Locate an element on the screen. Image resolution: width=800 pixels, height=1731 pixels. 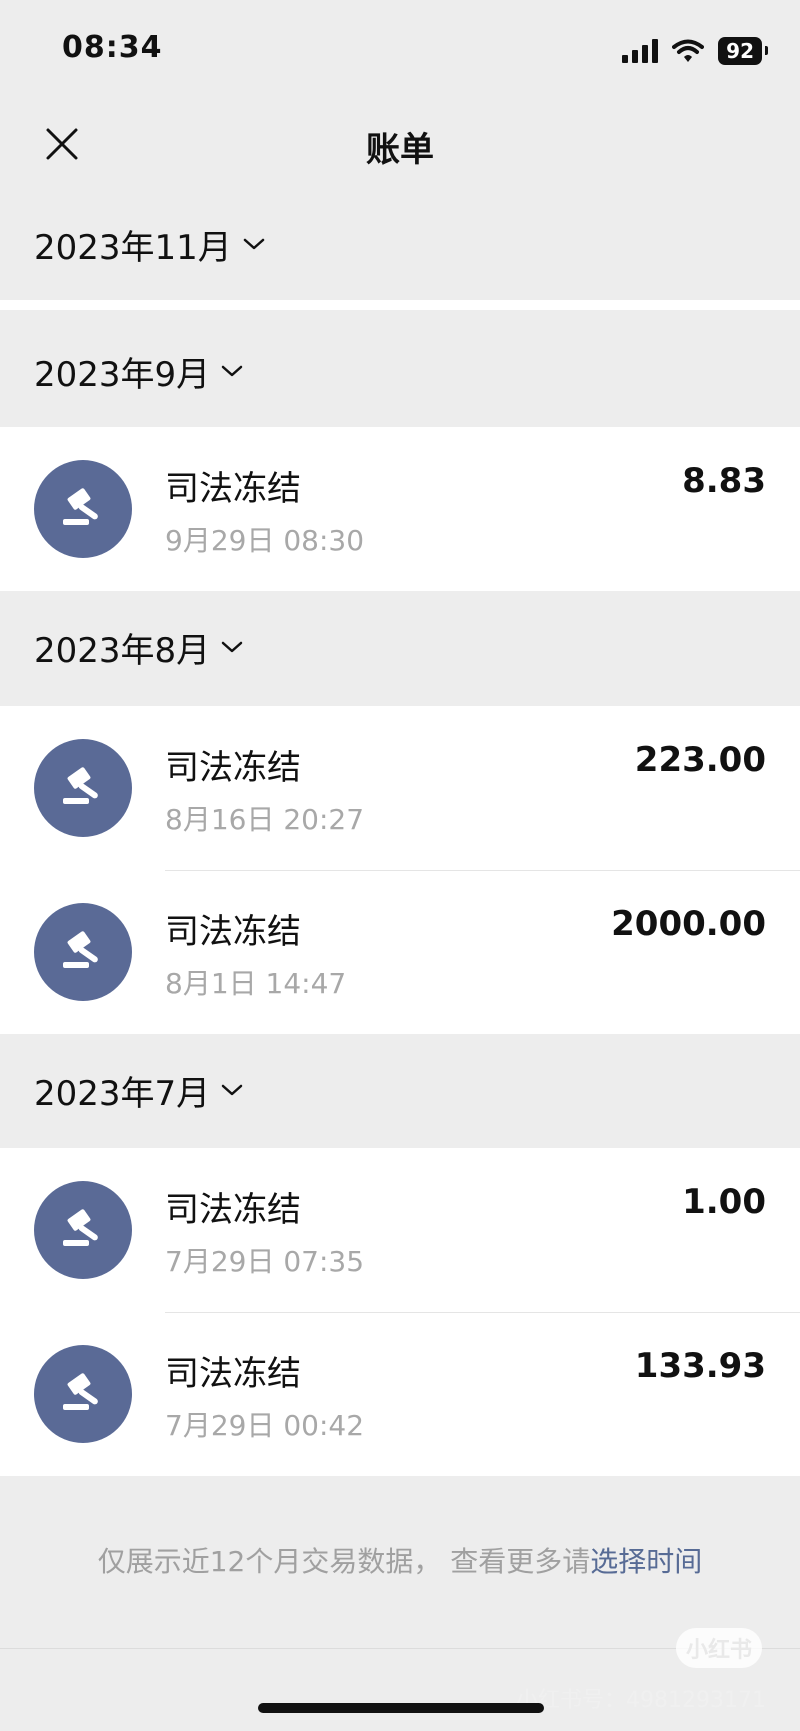
bill-time: 7月29日 07:35 is located at coordinates (265, 1261).